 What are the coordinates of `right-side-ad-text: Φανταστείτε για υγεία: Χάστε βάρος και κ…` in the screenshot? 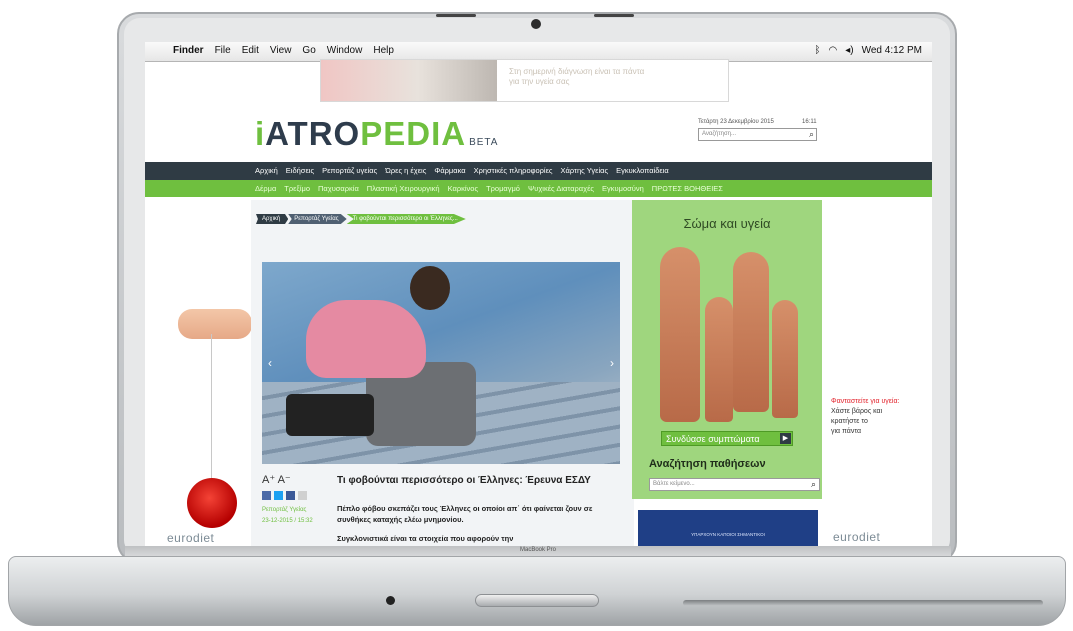 It's located at (865, 417).